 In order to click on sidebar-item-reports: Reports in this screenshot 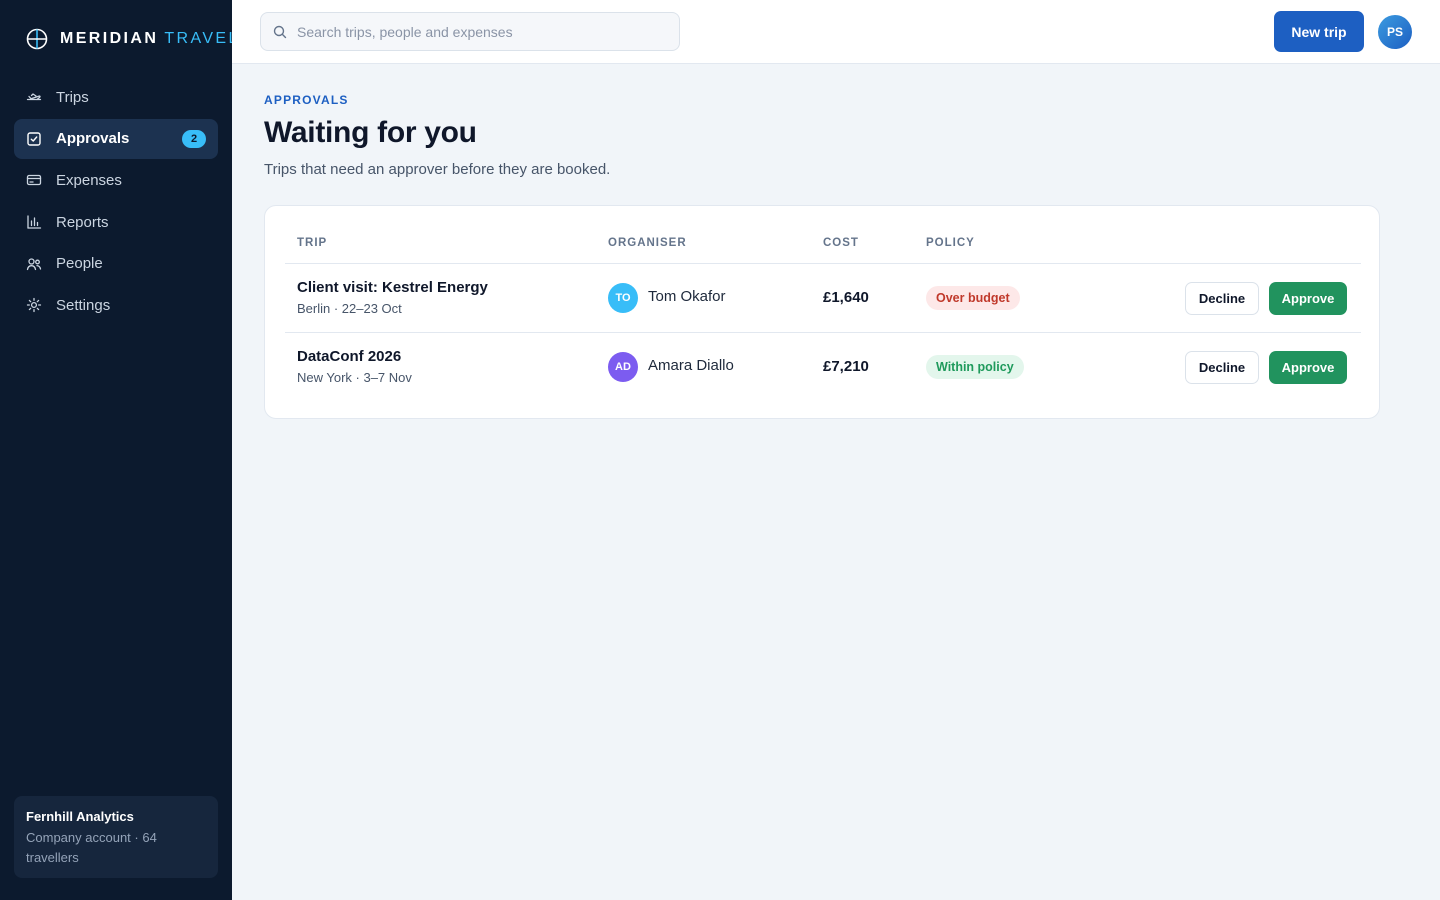, I will do `click(116, 222)`.